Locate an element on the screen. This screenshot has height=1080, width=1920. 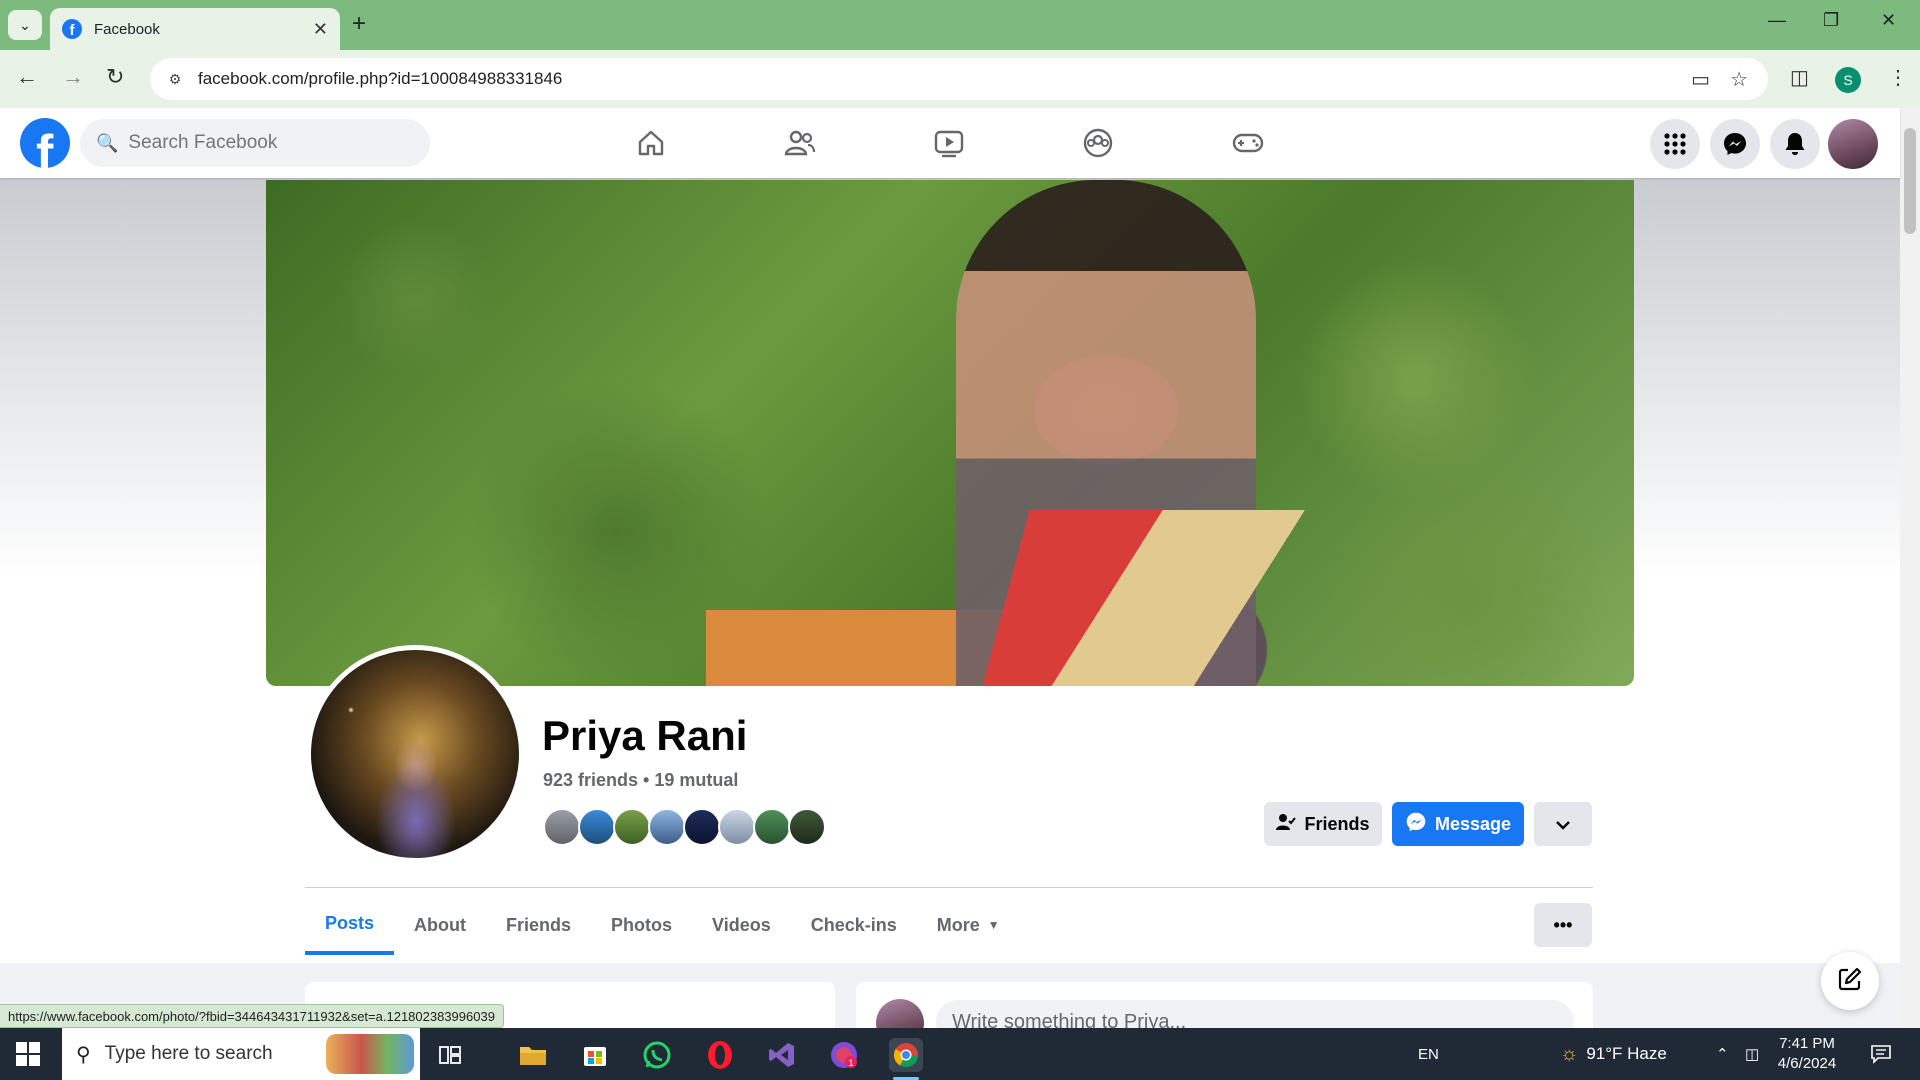
groups-nav-icon is located at coordinates (1098, 143).